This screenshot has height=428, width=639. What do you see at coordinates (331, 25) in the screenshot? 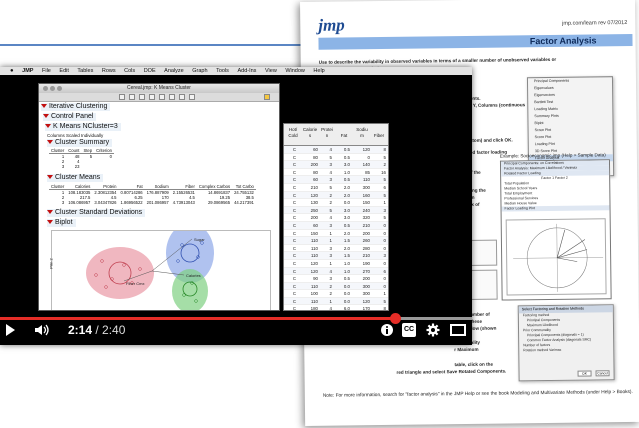
I see `jmp-logo: jmp` at bounding box center [331, 25].